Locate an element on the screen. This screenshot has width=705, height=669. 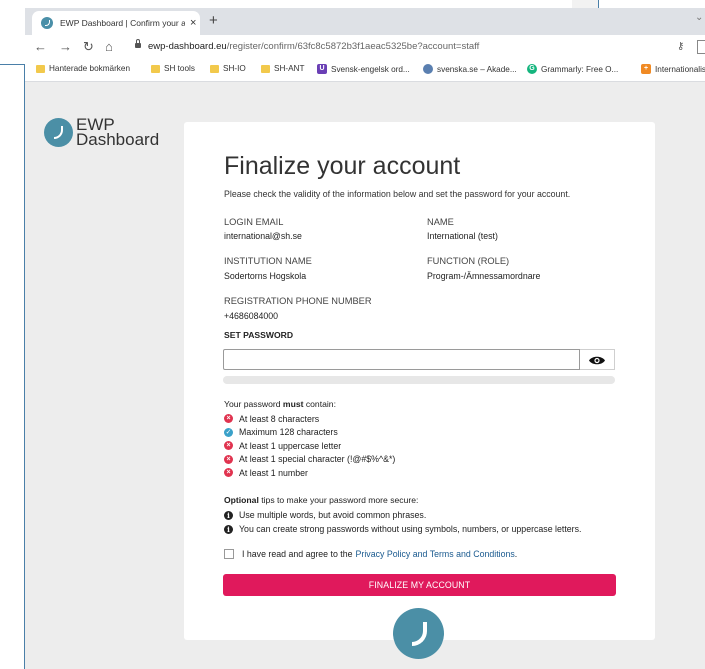
phone-label: REGISTRATION PHONE NUMBER is located at coordinates (298, 301).